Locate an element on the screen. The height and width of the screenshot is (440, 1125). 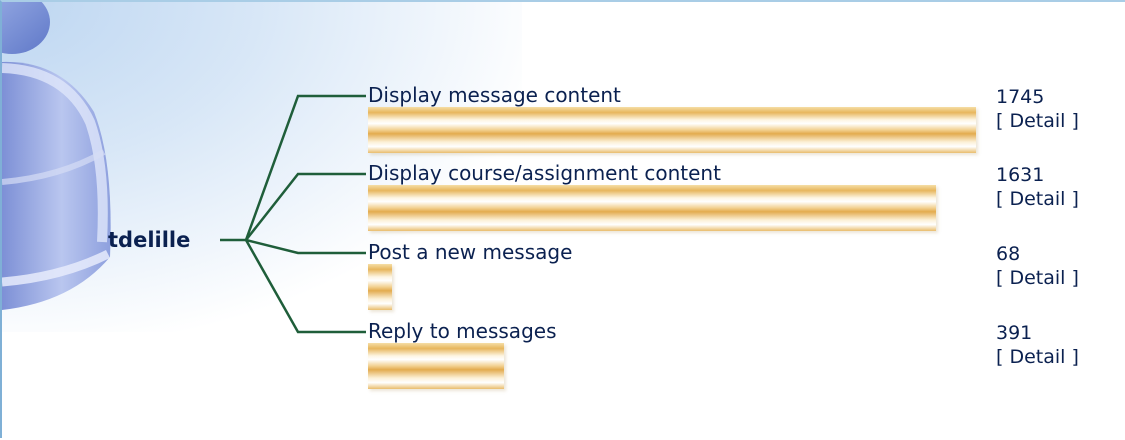
category-label: Reply to messages is located at coordinates (462, 331).